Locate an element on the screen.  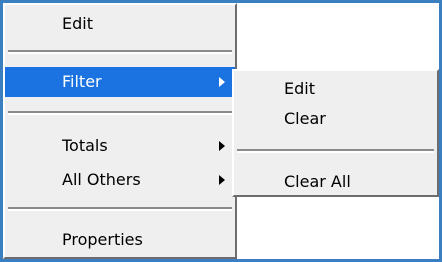
menu-item-label: Clear All is located at coordinates (317, 181).